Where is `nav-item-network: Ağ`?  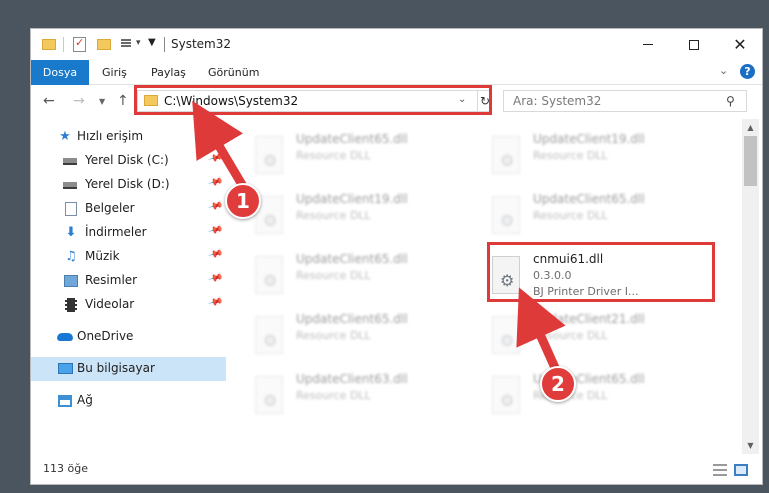 nav-item-network: Ağ is located at coordinates (128, 401).